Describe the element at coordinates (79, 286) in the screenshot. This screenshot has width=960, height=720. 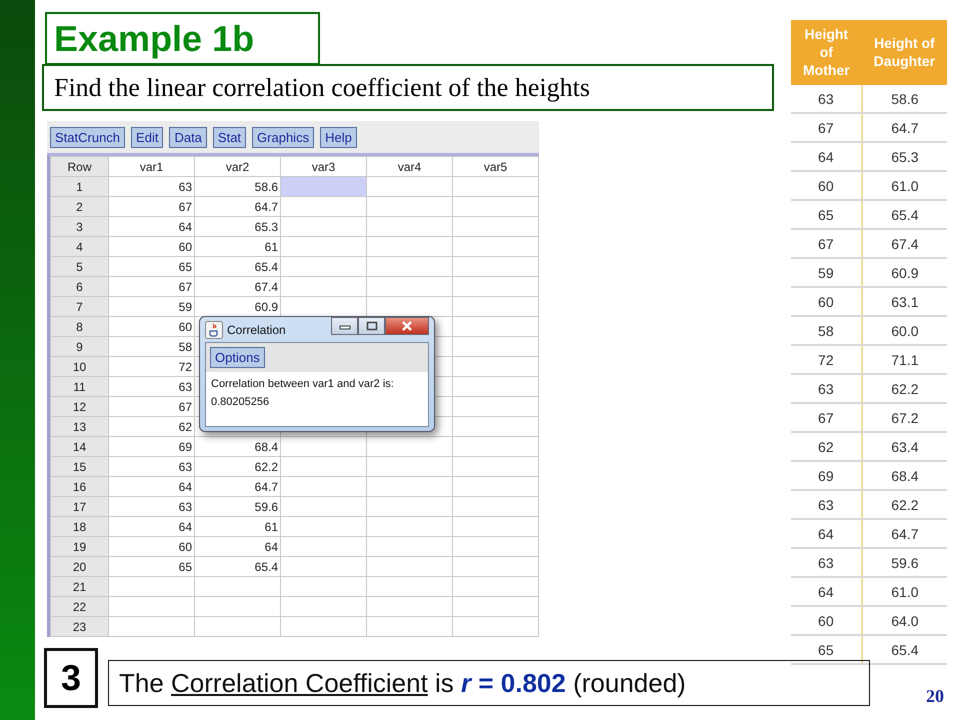
I see `row-number: 6` at that location.